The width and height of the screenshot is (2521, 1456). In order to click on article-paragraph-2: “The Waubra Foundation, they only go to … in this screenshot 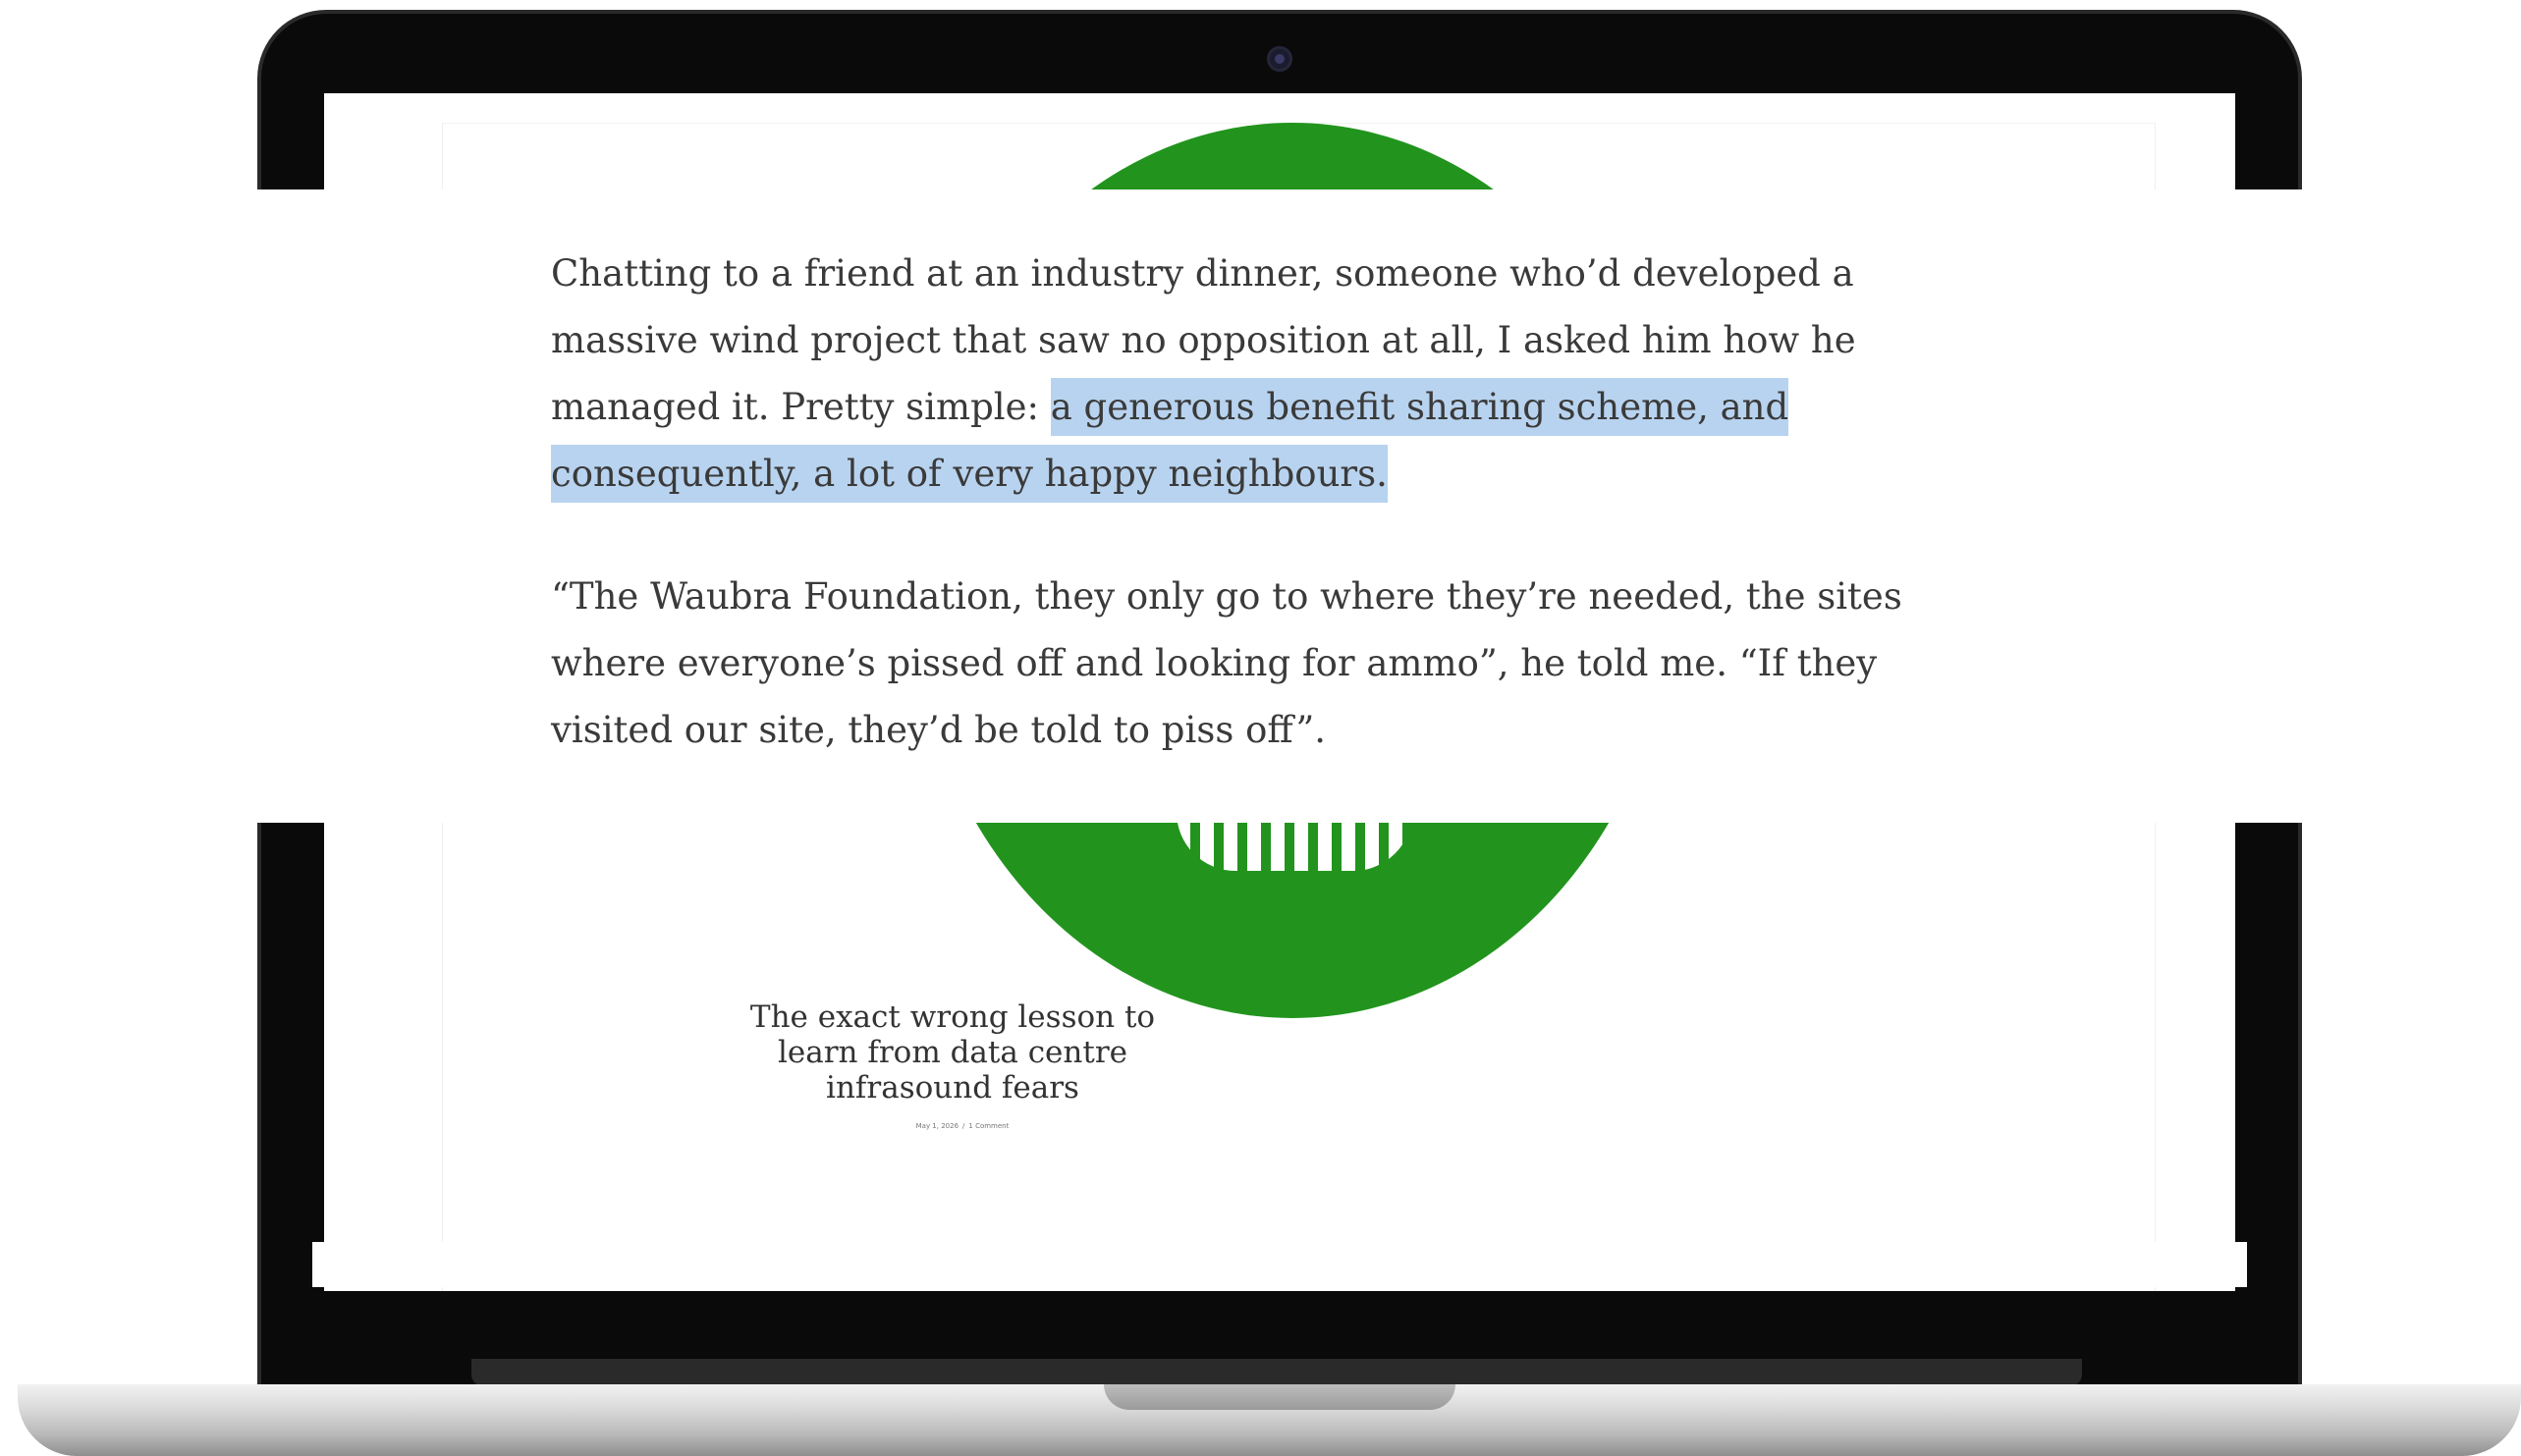, I will do `click(1226, 663)`.